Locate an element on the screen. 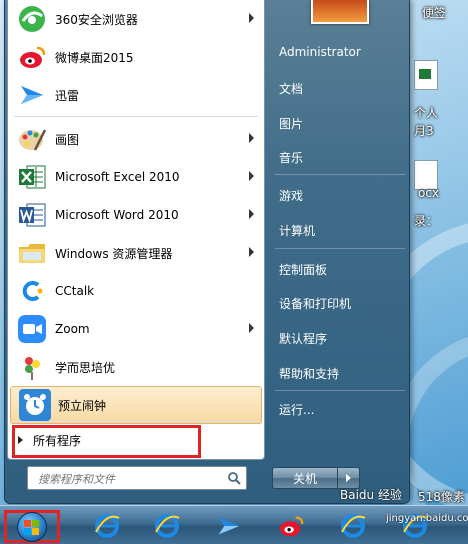 This screenshot has height=544, width=468. desktop-icon-label: 便签 is located at coordinates (434, 12).